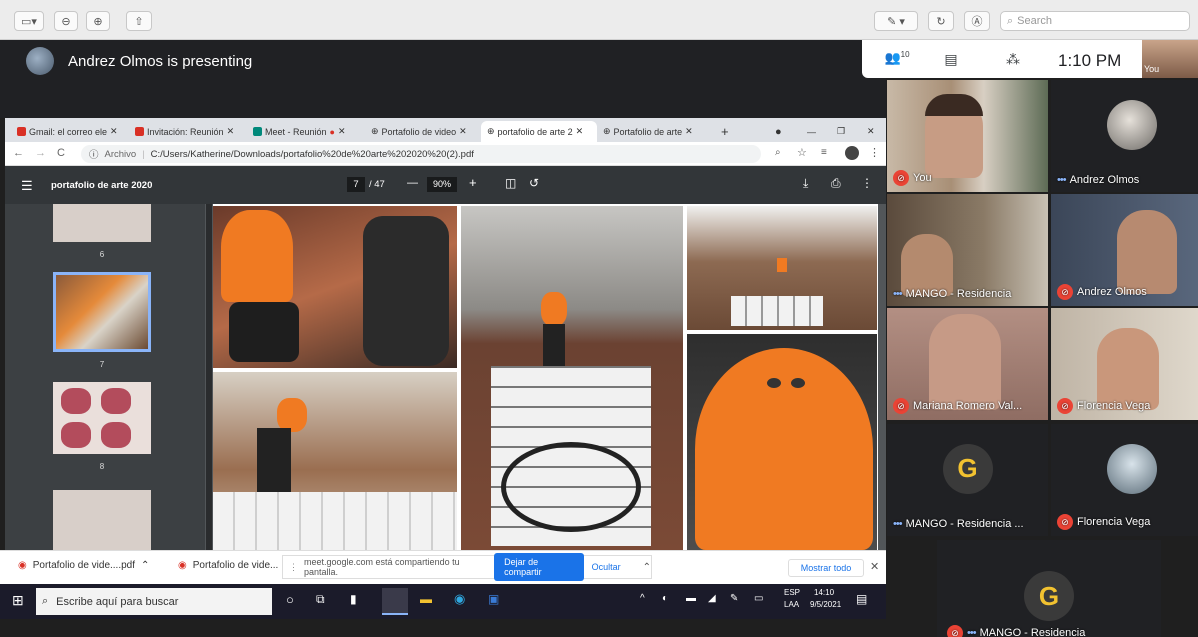  I want to click on menu-icon: ☰, so click(27, 186).